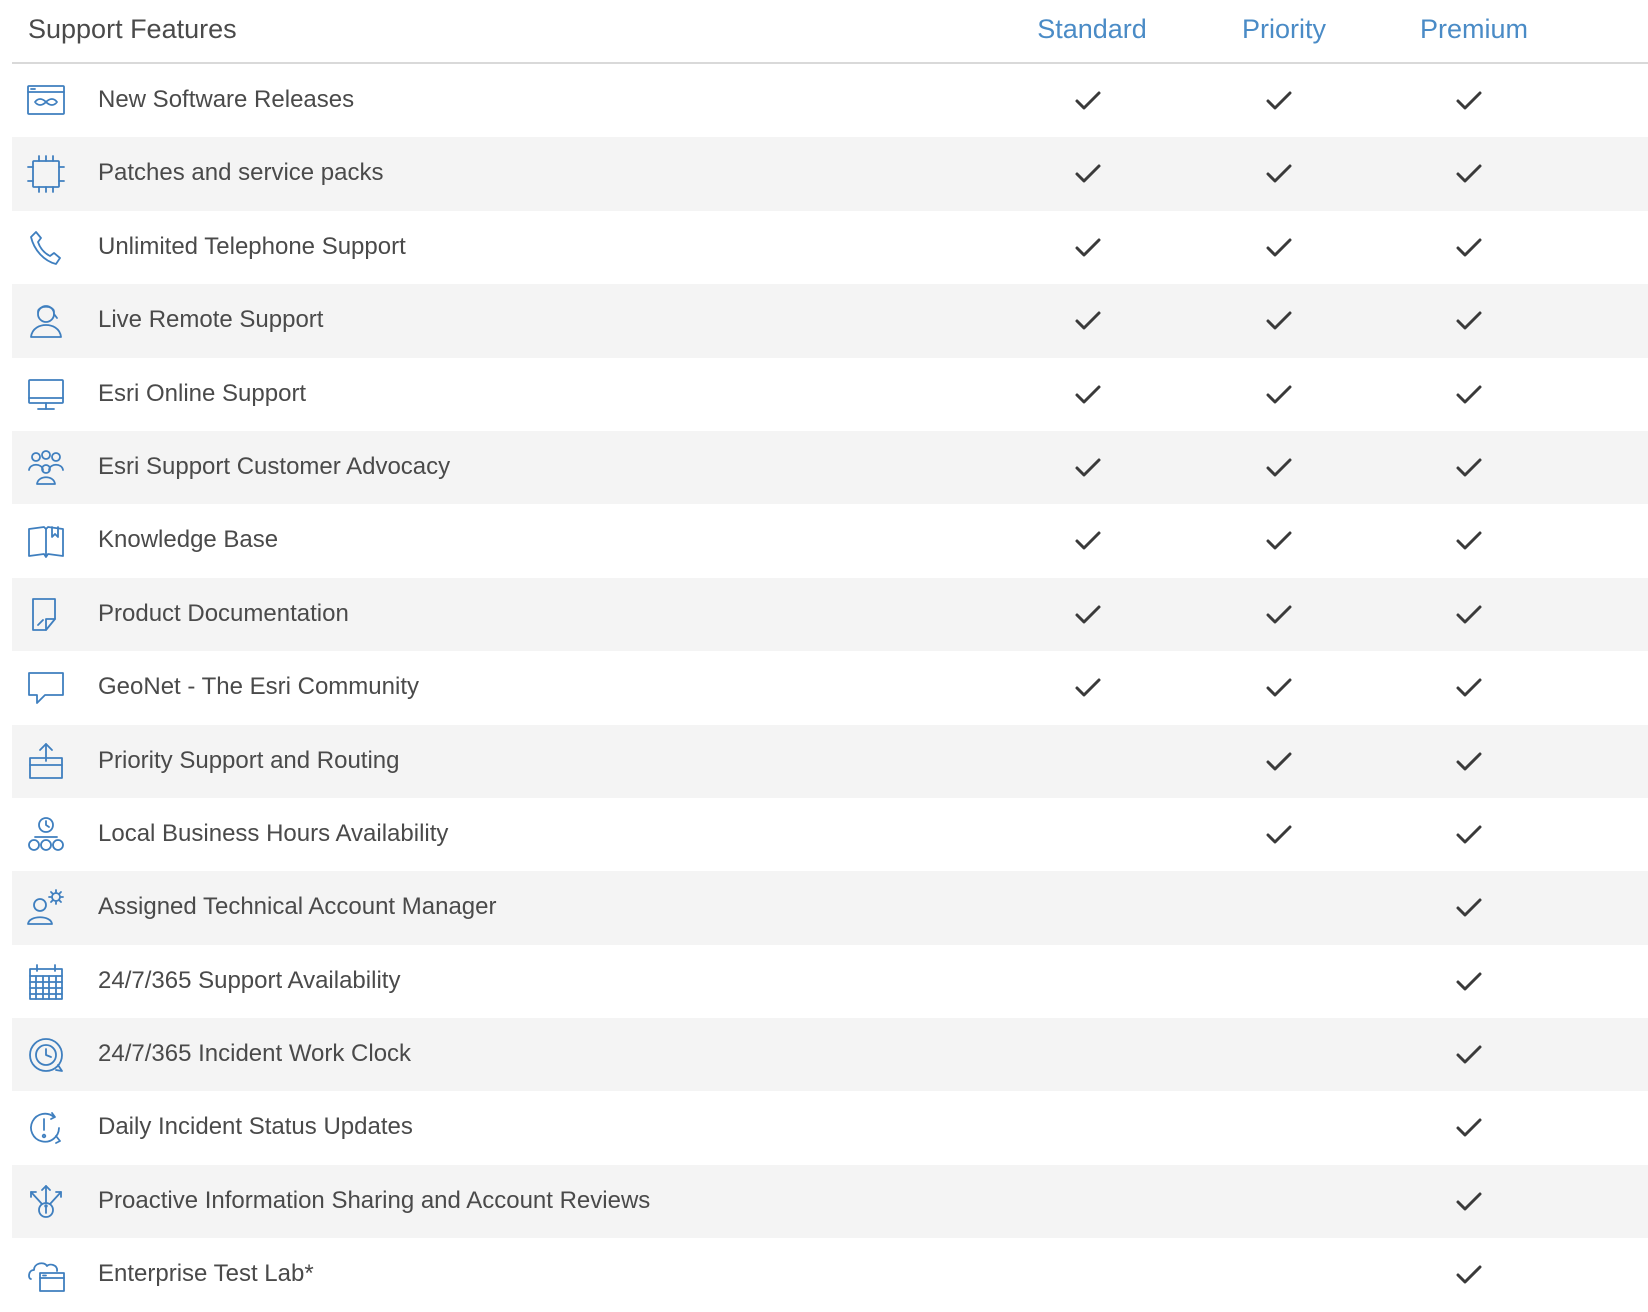 The height and width of the screenshot is (1312, 1648). Describe the element at coordinates (830, 834) in the screenshot. I see `table-row: Local Business Hours Availability` at that location.